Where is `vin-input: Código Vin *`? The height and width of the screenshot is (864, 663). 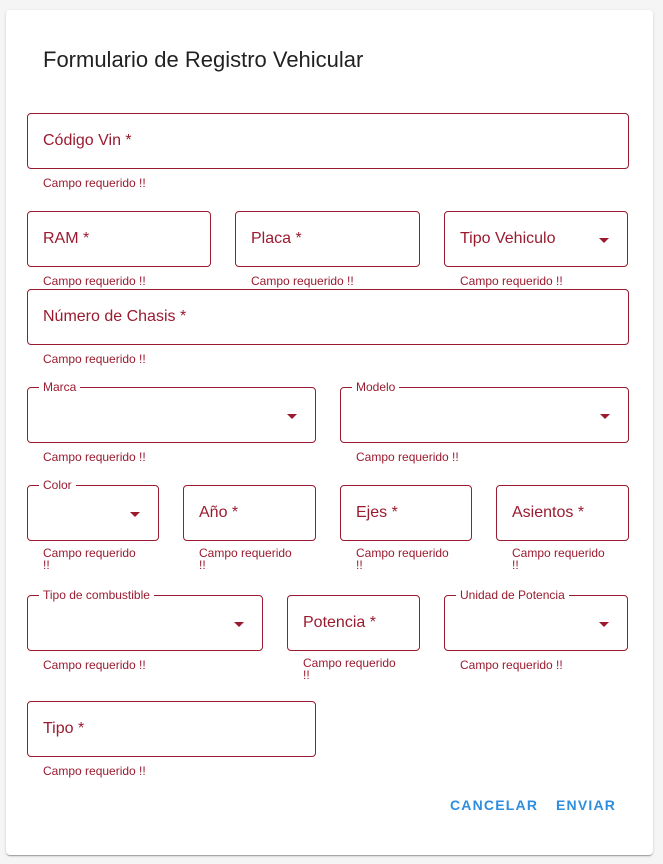 vin-input: Código Vin * is located at coordinates (328, 141).